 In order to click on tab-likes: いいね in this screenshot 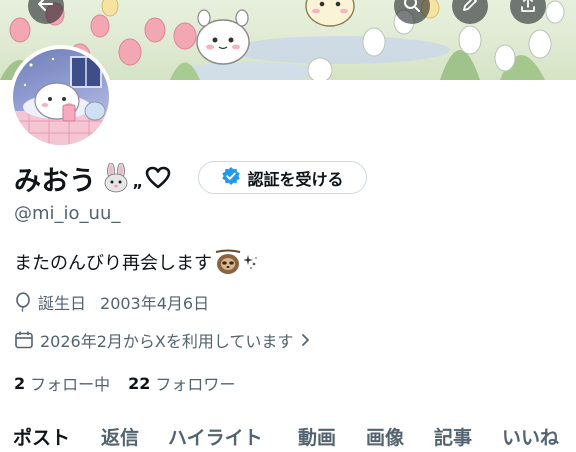, I will do `click(530, 436)`.